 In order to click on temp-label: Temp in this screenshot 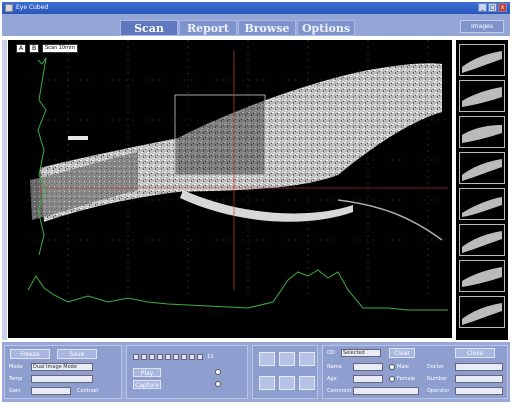, I will do `click(16, 379)`.